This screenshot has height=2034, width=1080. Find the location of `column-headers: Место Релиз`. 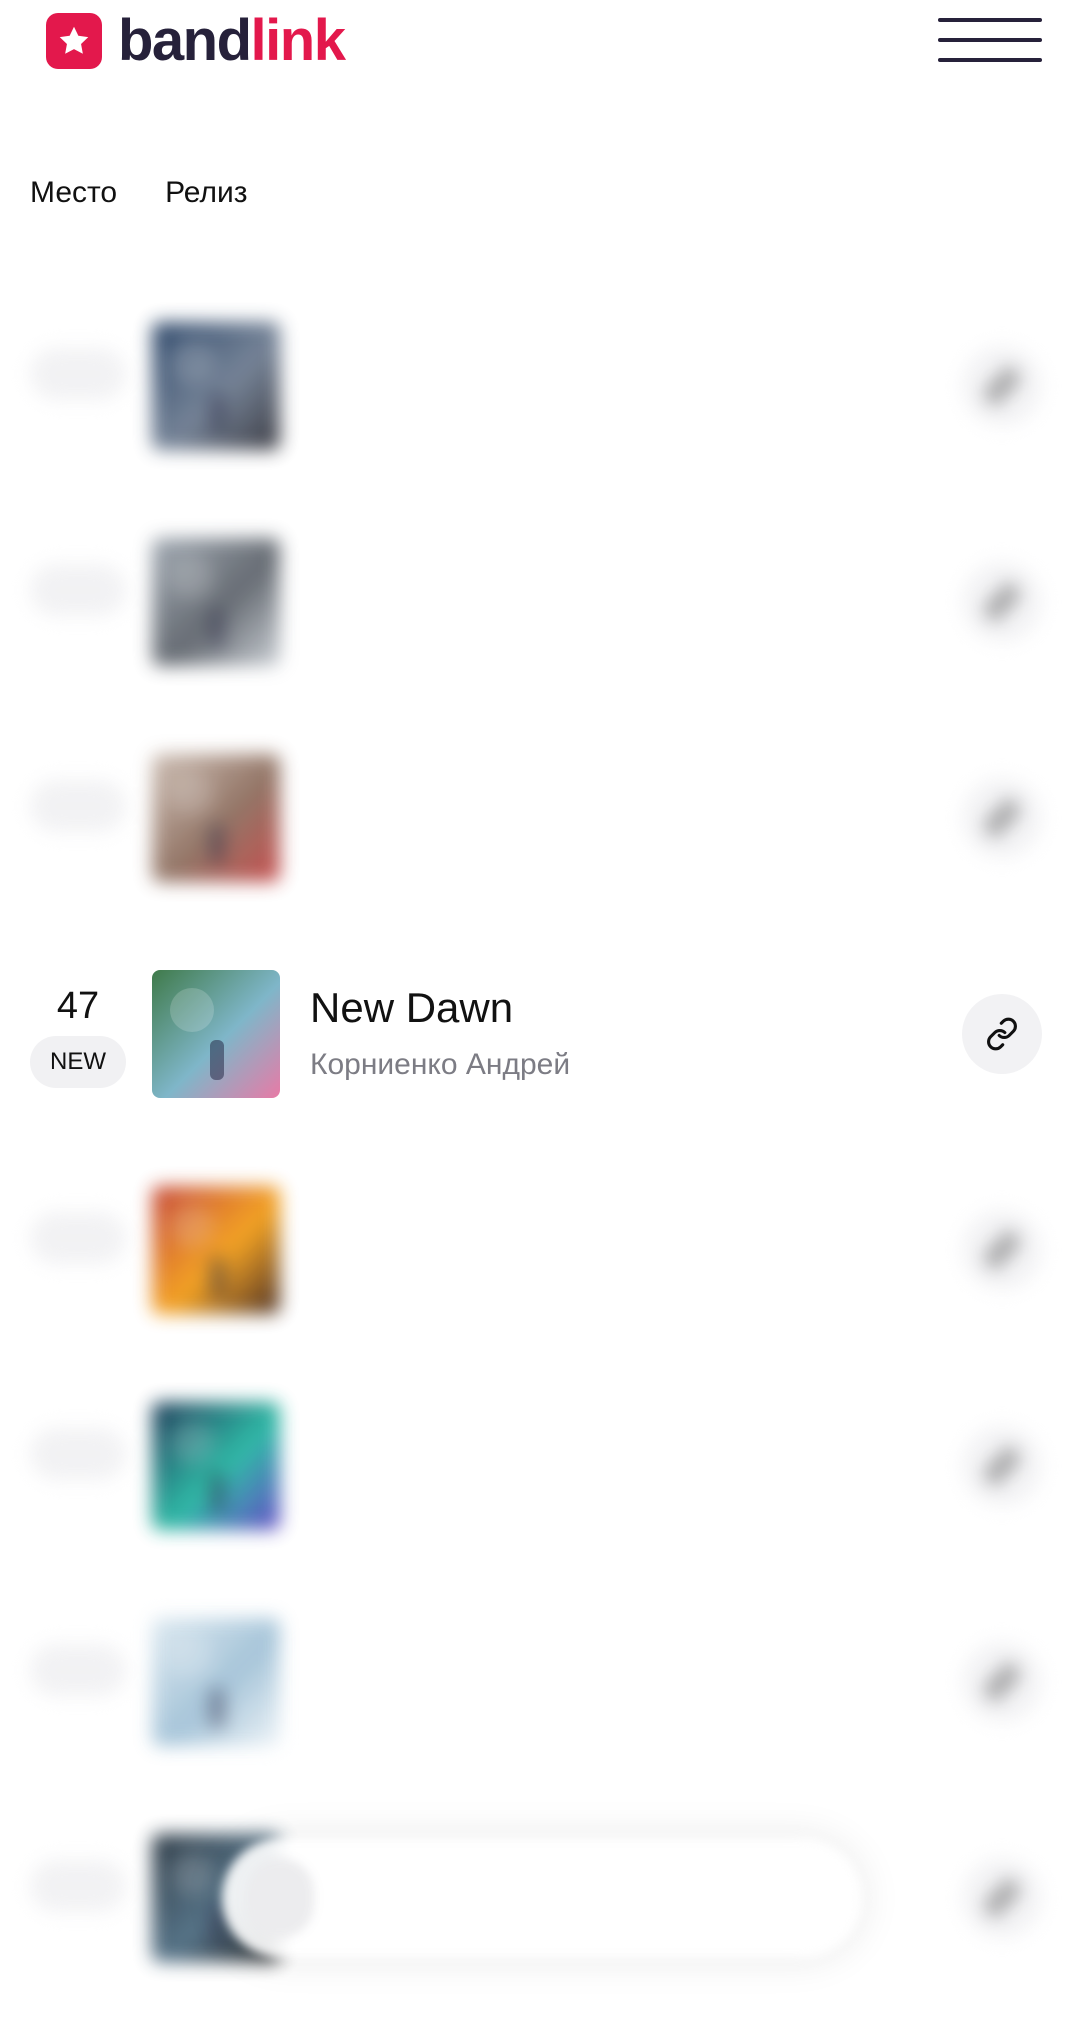

column-headers: Место Релиз is located at coordinates (139, 193).